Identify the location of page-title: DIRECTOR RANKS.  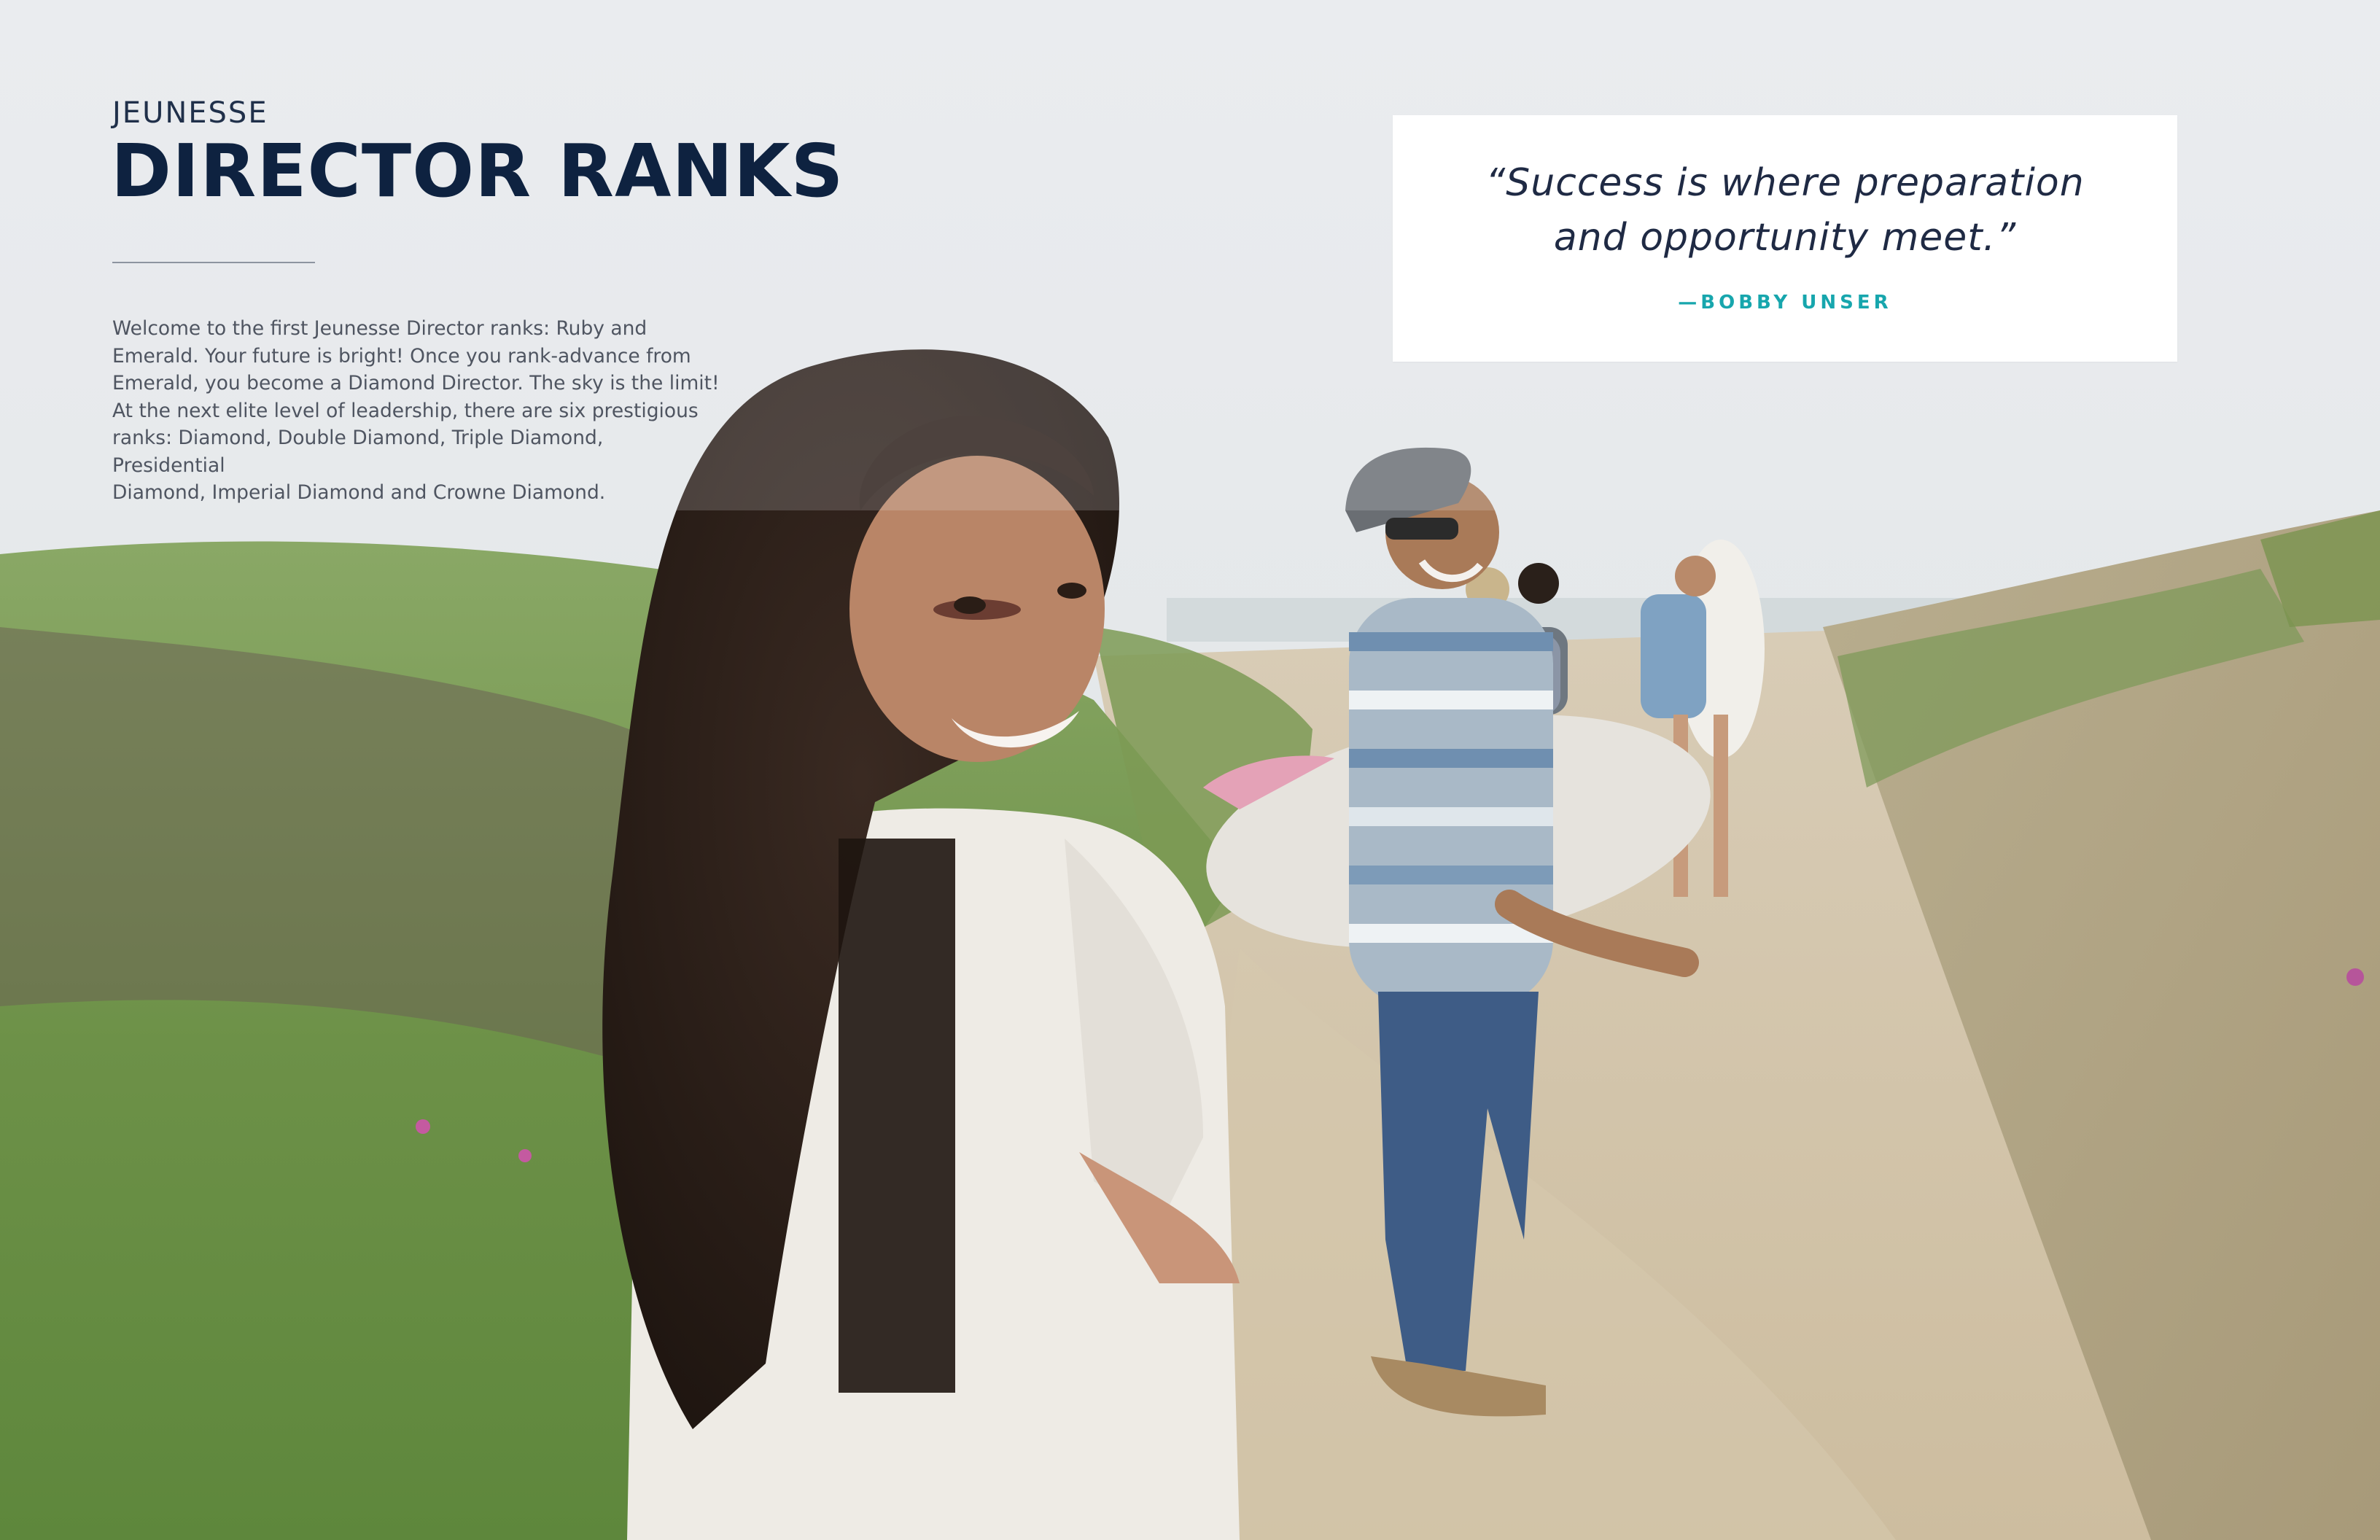
(477, 171).